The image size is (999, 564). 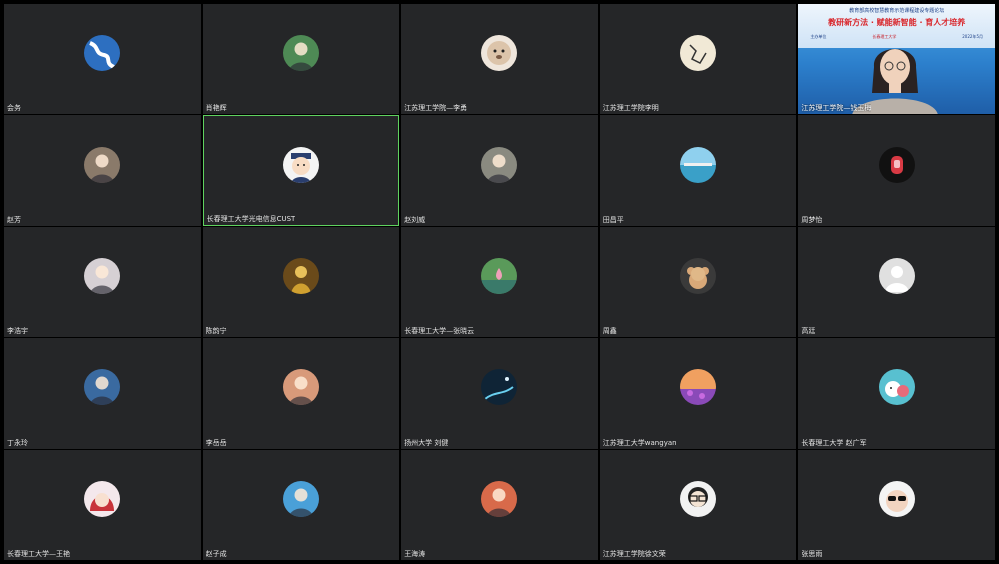 What do you see at coordinates (897, 22) in the screenshot?
I see `video-banner-text: 教研新方法 · 赋能新智能 · 育人才培养` at bounding box center [897, 22].